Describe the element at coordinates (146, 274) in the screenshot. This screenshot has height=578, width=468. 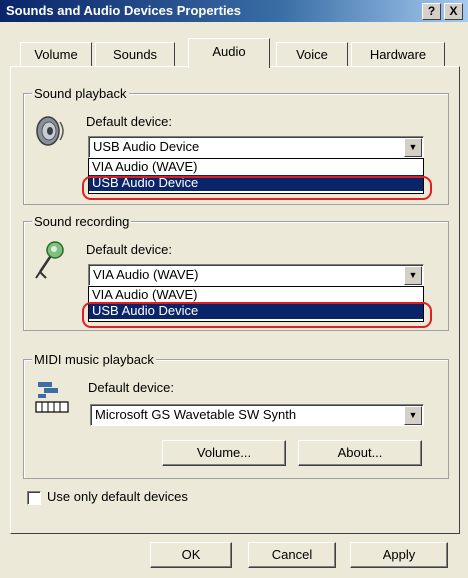
I see `recording-selected-value: VIA Audio (WAVE)` at that location.